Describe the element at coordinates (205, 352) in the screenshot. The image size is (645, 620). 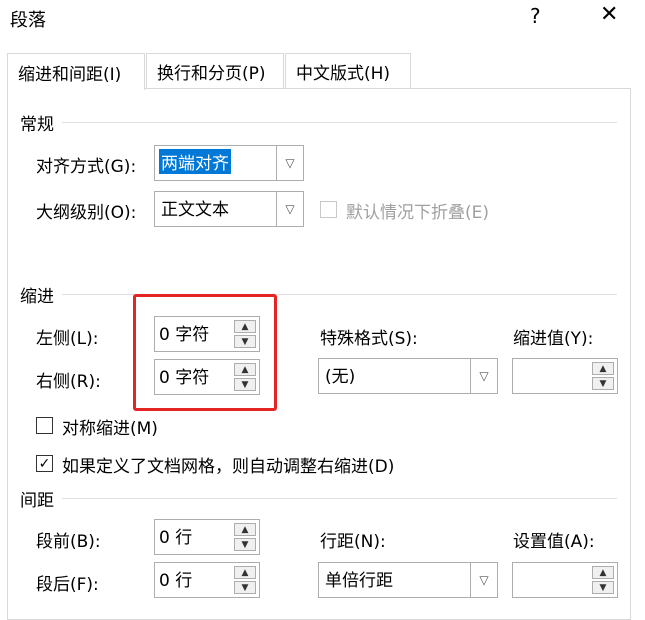
I see `highlight-annotation-box` at that location.